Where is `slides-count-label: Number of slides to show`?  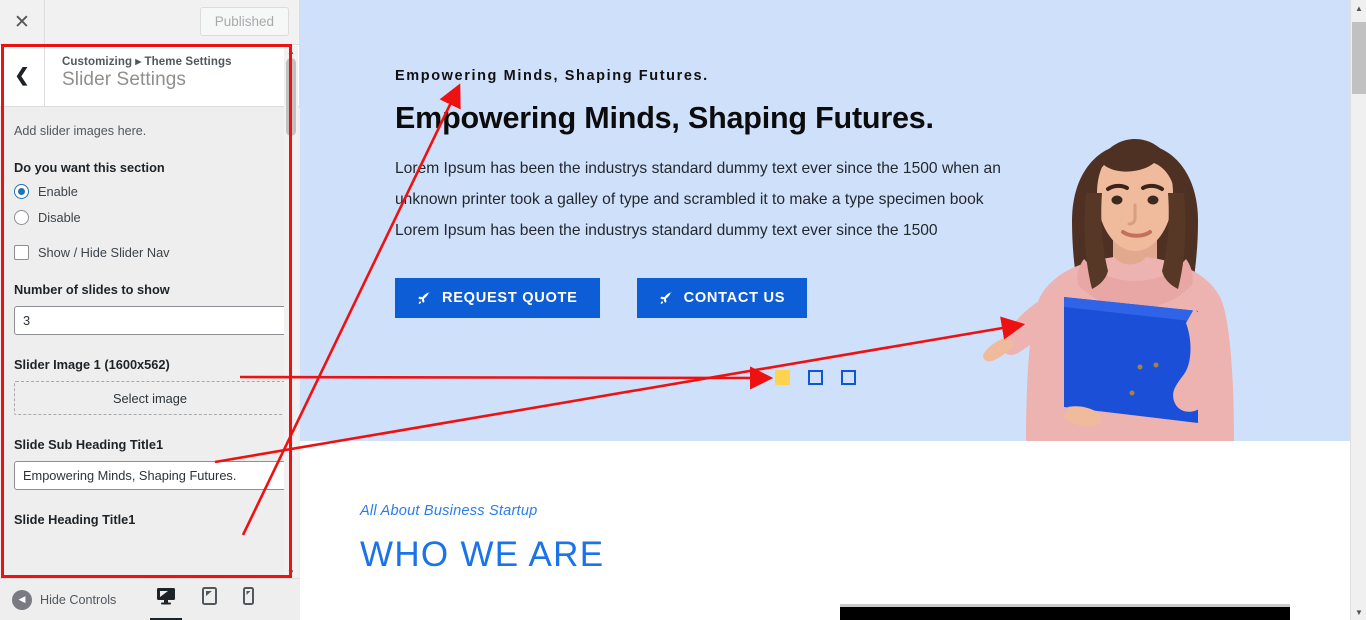
slides-count-label: Number of slides to show is located at coordinates (92, 289).